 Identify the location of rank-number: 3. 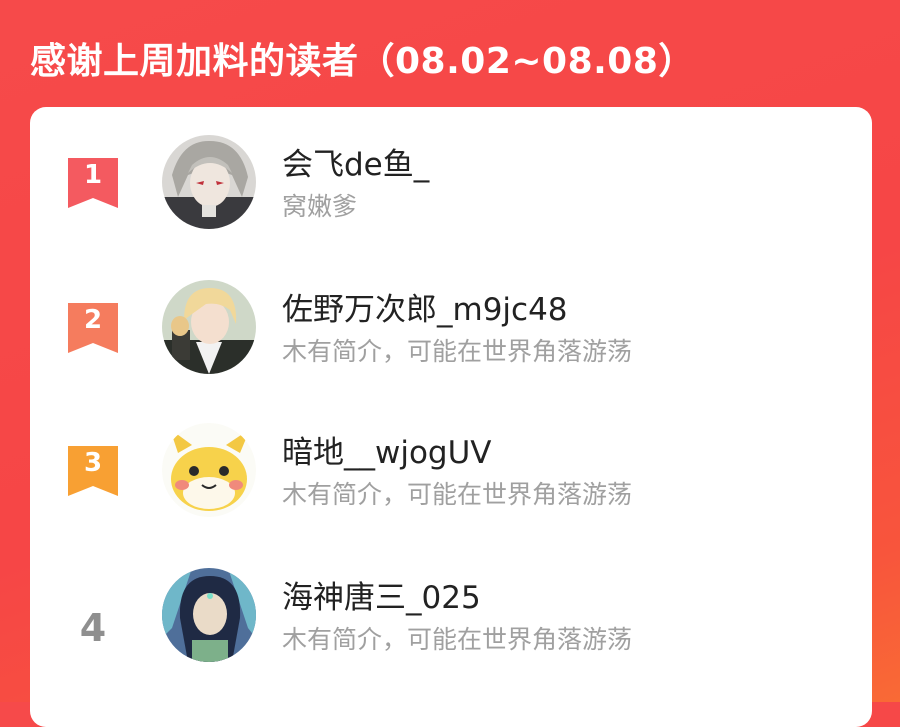
(93, 463).